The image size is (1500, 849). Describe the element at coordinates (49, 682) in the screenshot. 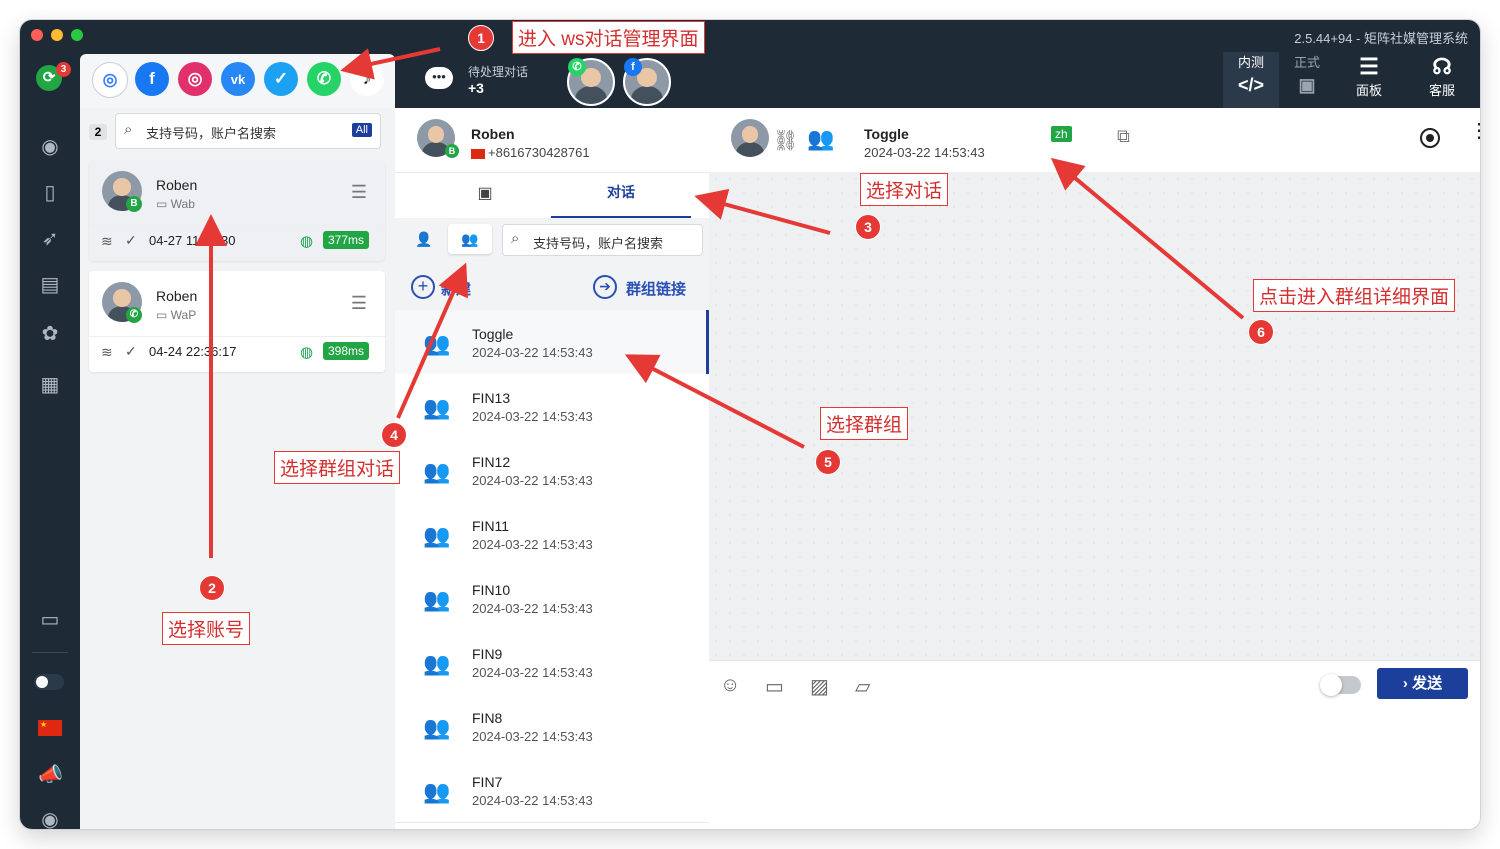

I see `theme-toggle` at that location.